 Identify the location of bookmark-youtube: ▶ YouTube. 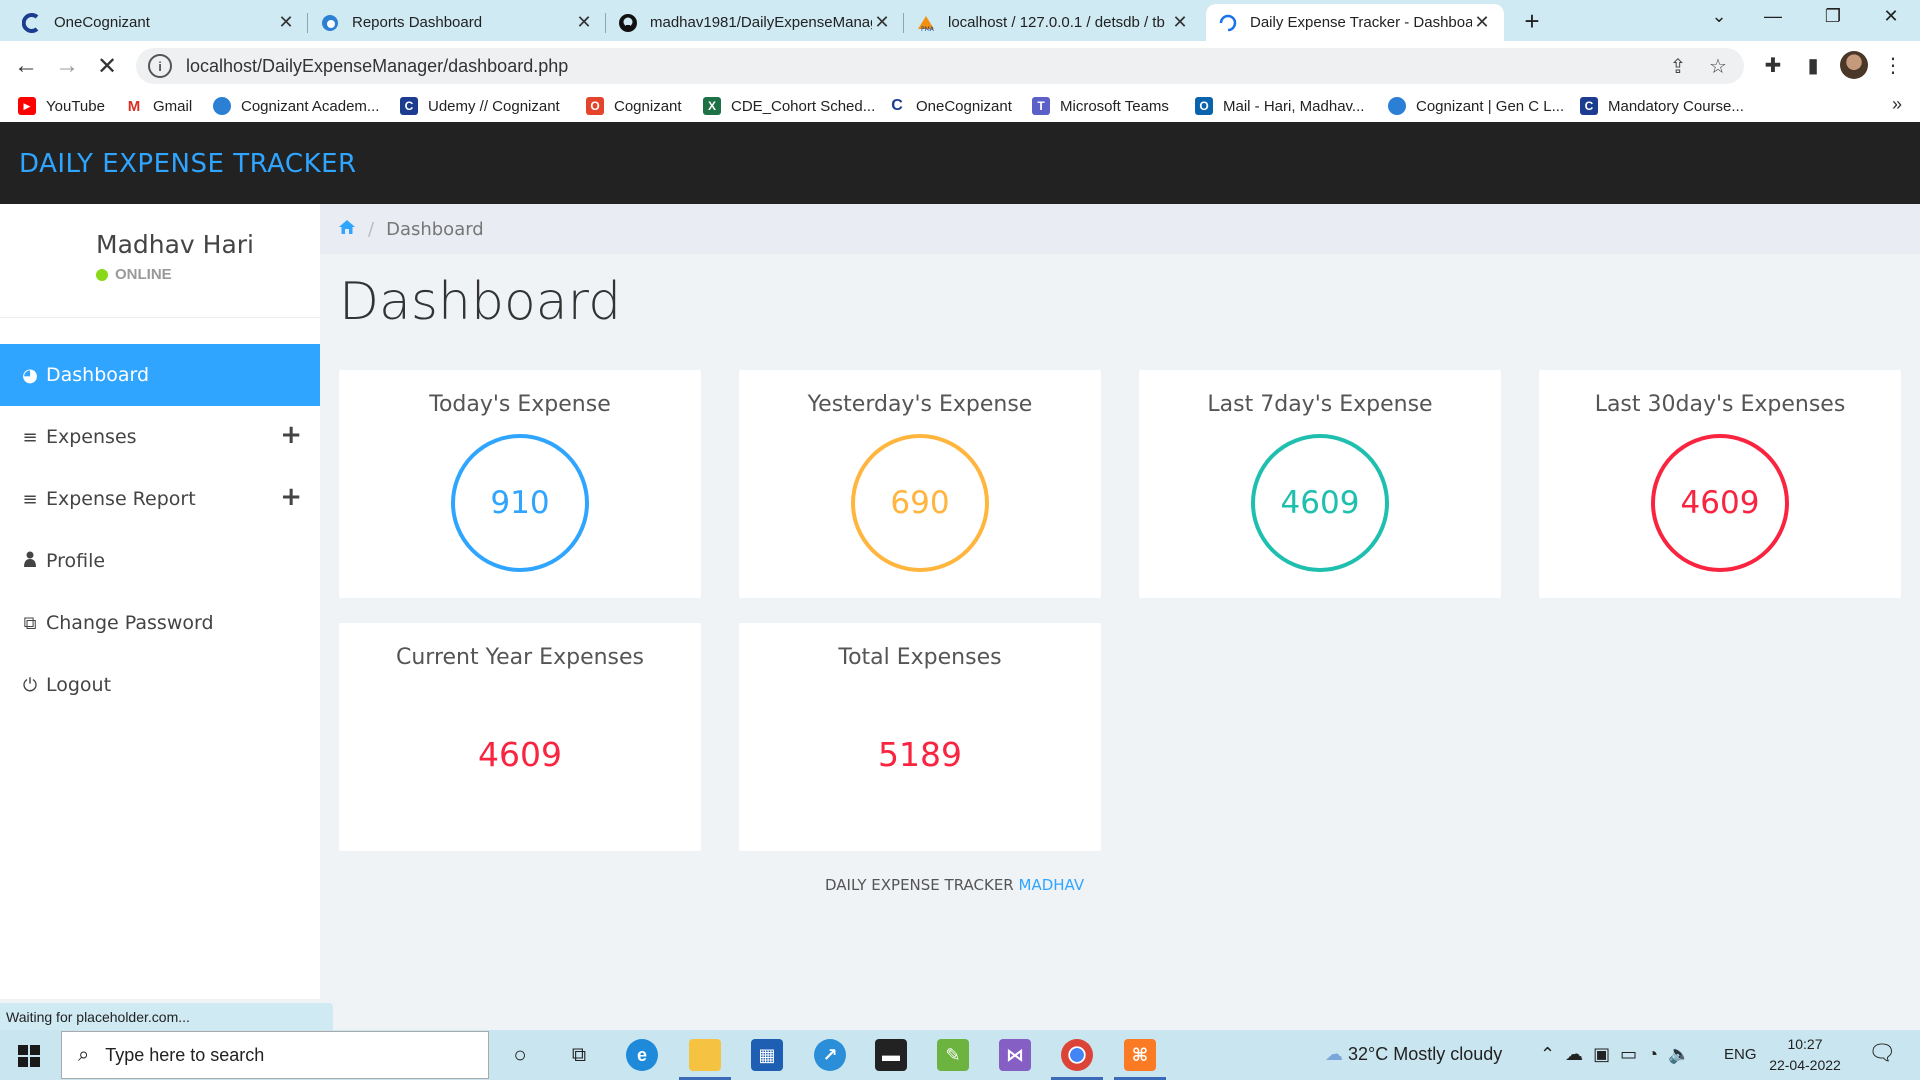
(61, 106).